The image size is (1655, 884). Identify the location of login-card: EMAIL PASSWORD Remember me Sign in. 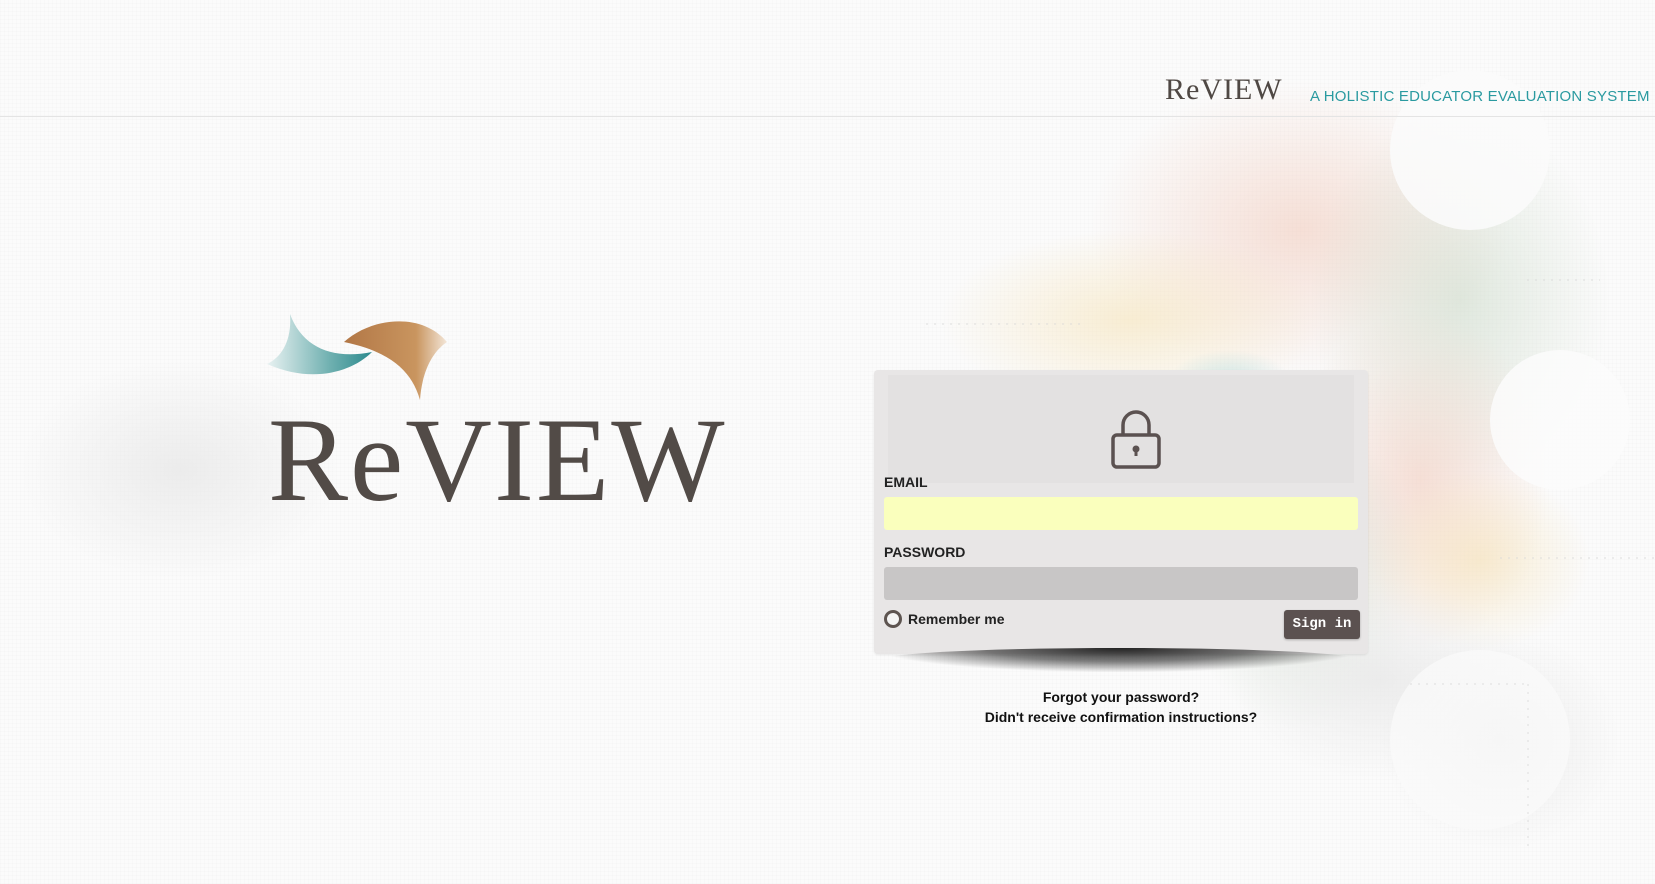
(1121, 512).